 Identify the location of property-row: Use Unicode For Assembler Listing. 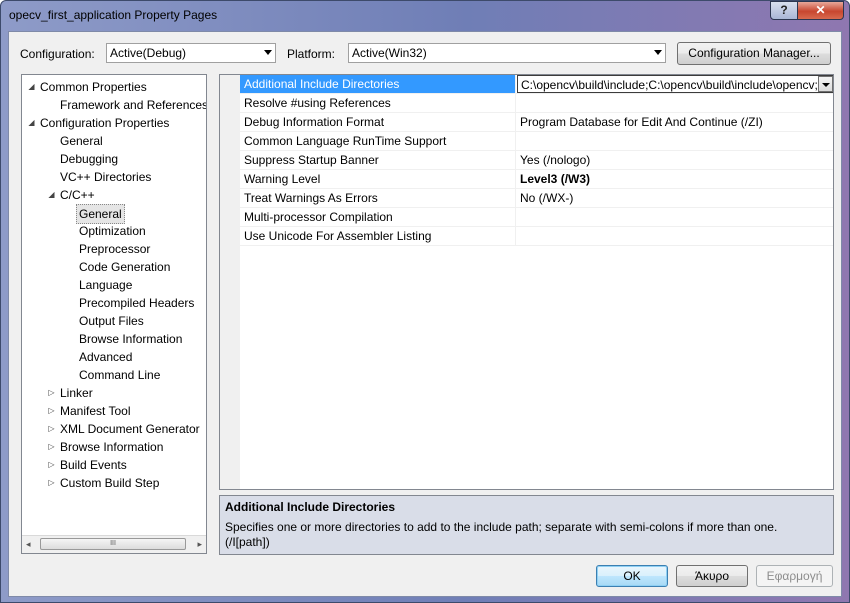
(536, 236).